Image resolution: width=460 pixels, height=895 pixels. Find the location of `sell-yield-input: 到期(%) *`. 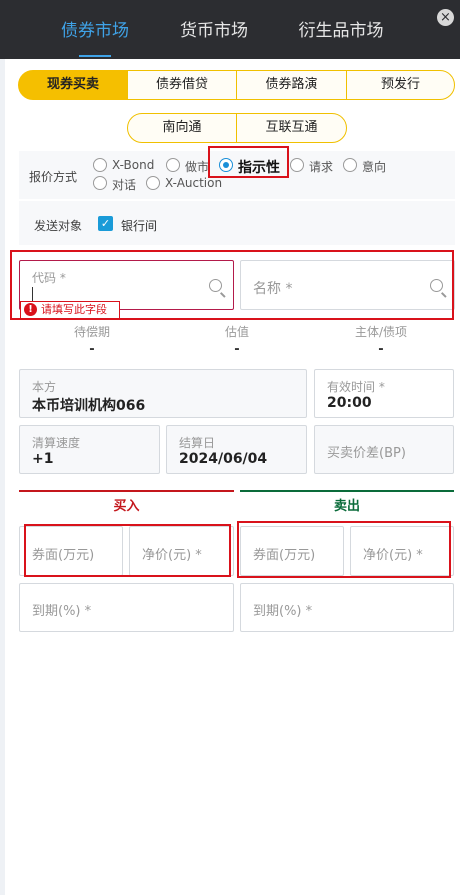

sell-yield-input: 到期(%) * is located at coordinates (347, 607).